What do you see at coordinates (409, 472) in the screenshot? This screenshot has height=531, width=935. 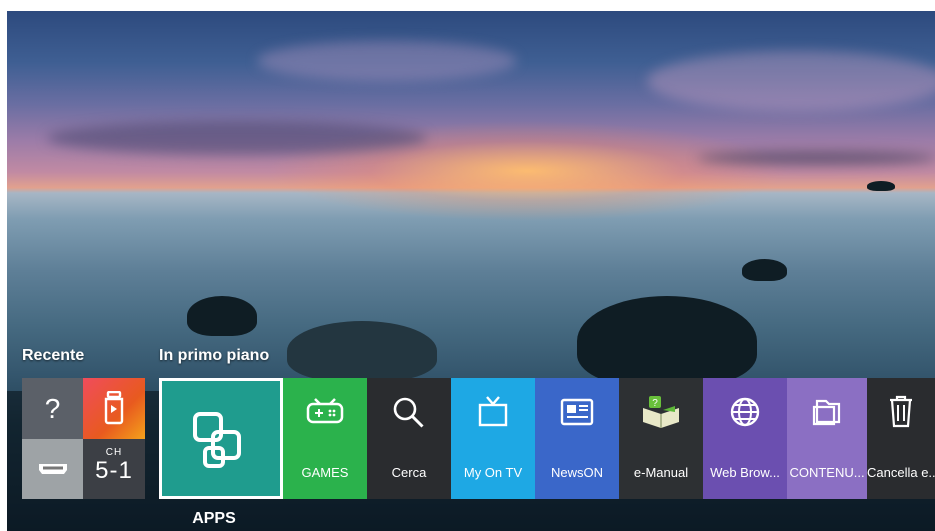 I see `app-label: Cerca` at bounding box center [409, 472].